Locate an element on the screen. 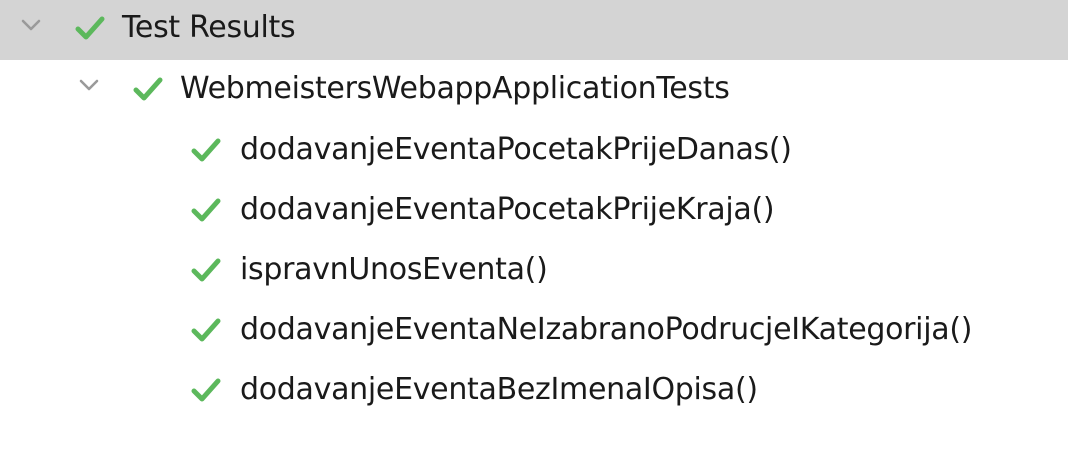  tree-node-test: dodavanjeEventaPocetakPrijeKraja() is located at coordinates (534, 210).